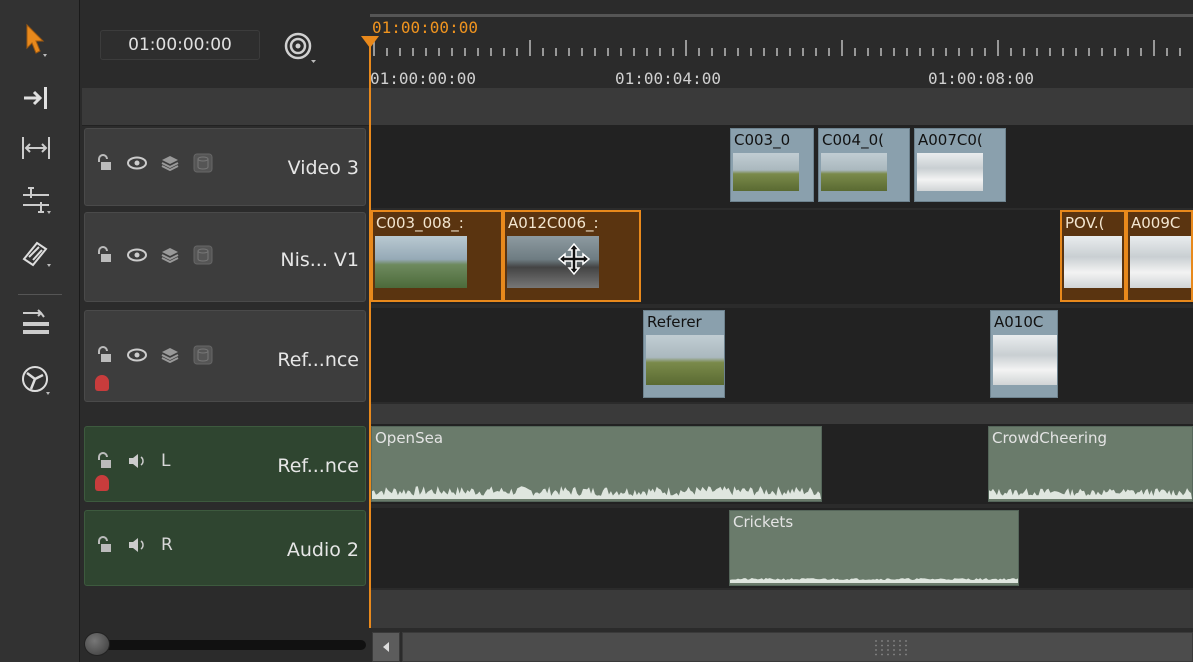  Describe the element at coordinates (36, 200) in the screenshot. I see `slip-icon` at that location.